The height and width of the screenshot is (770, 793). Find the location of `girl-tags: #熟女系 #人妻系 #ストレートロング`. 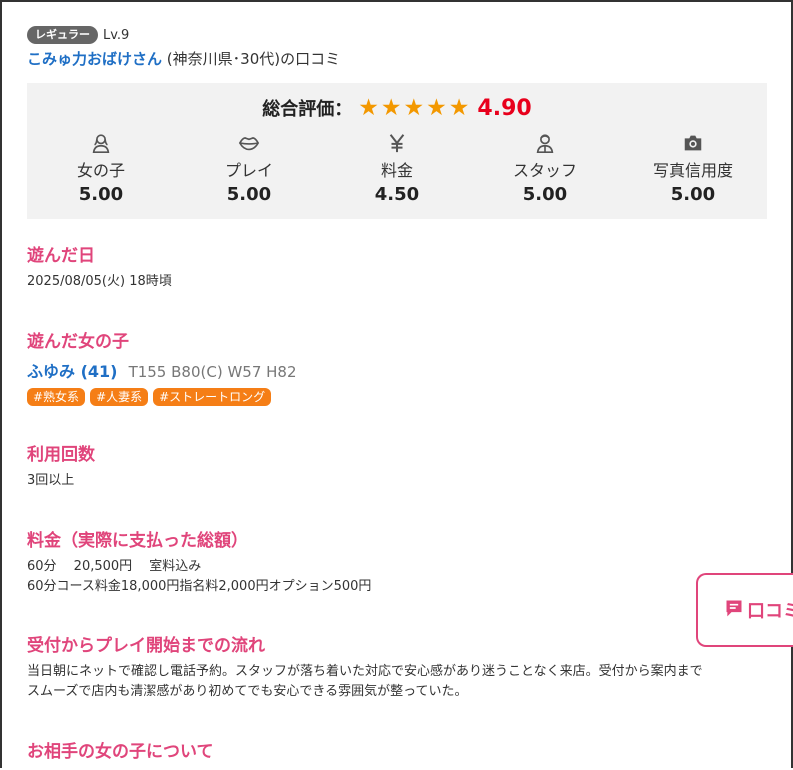

girl-tags: #熟女系 #人妻系 #ストレートロング is located at coordinates (151, 397).